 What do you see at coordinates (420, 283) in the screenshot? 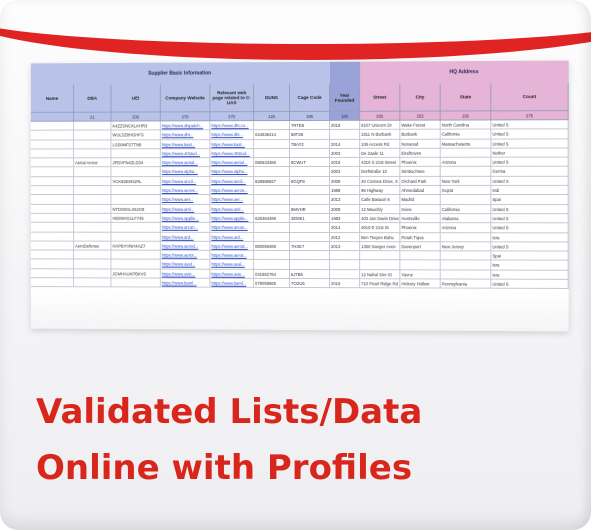
I see `table-cell: Hickory Hollow` at bounding box center [420, 283].